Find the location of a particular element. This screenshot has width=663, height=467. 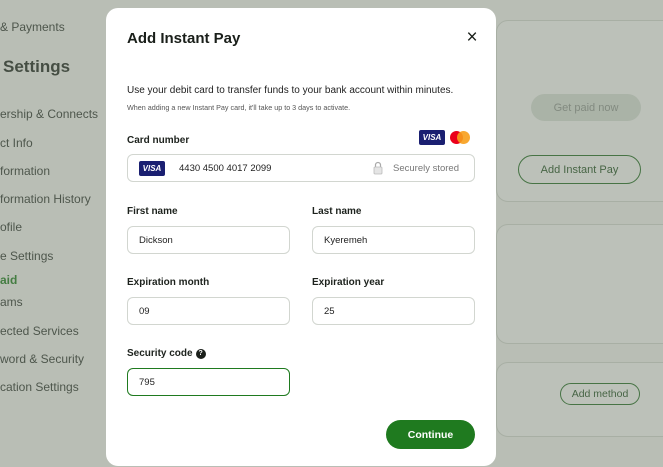

accepted-cards: VISA is located at coordinates (445, 137).